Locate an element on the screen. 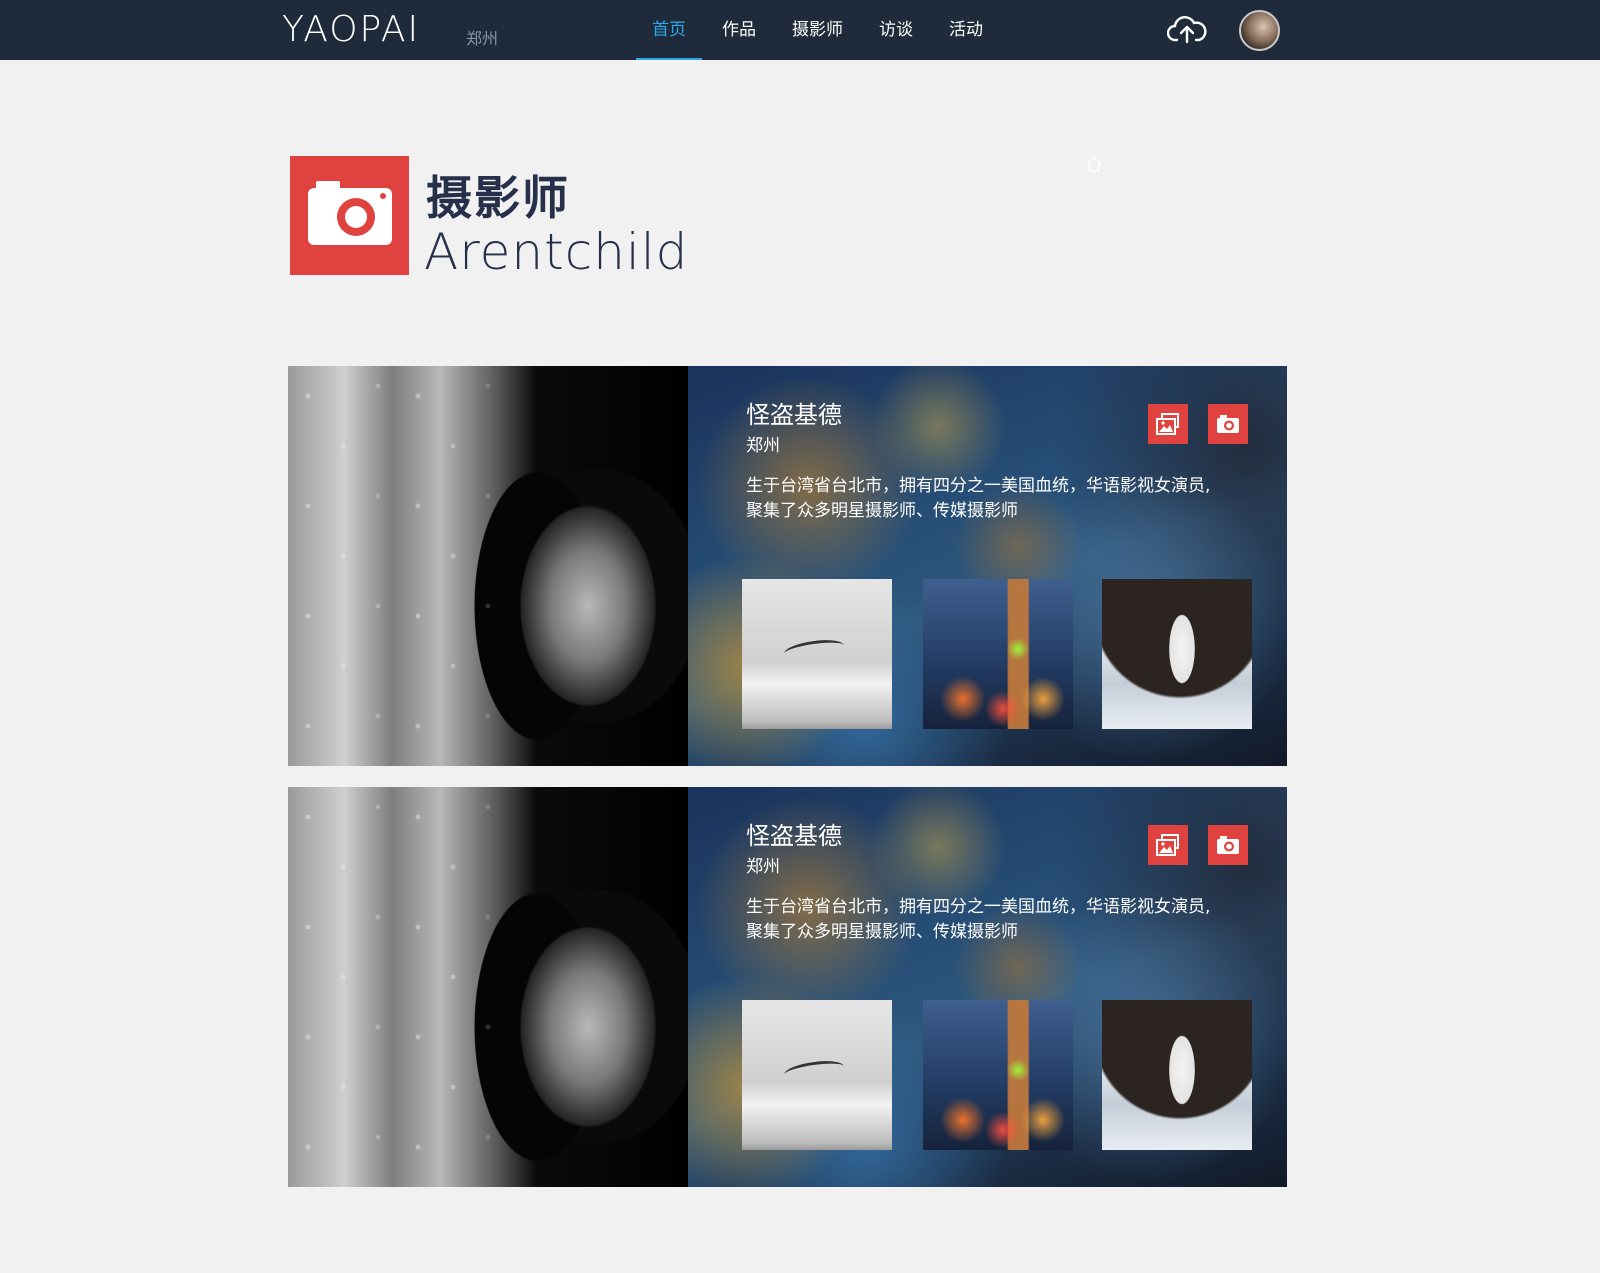 This screenshot has height=1273, width=1600. nav-interviews: 访谈 is located at coordinates (896, 30).